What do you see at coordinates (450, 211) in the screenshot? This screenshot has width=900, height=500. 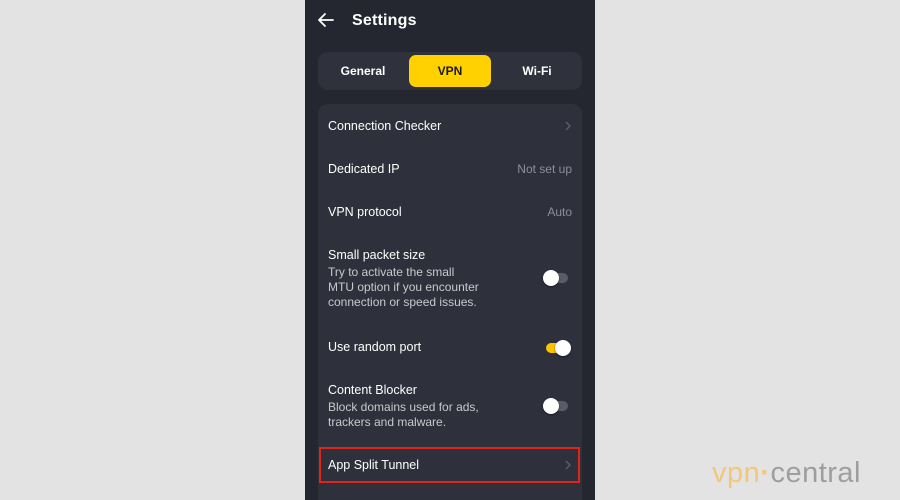 I see `vpn-protocol-row: VPN protocol Auto` at bounding box center [450, 211].